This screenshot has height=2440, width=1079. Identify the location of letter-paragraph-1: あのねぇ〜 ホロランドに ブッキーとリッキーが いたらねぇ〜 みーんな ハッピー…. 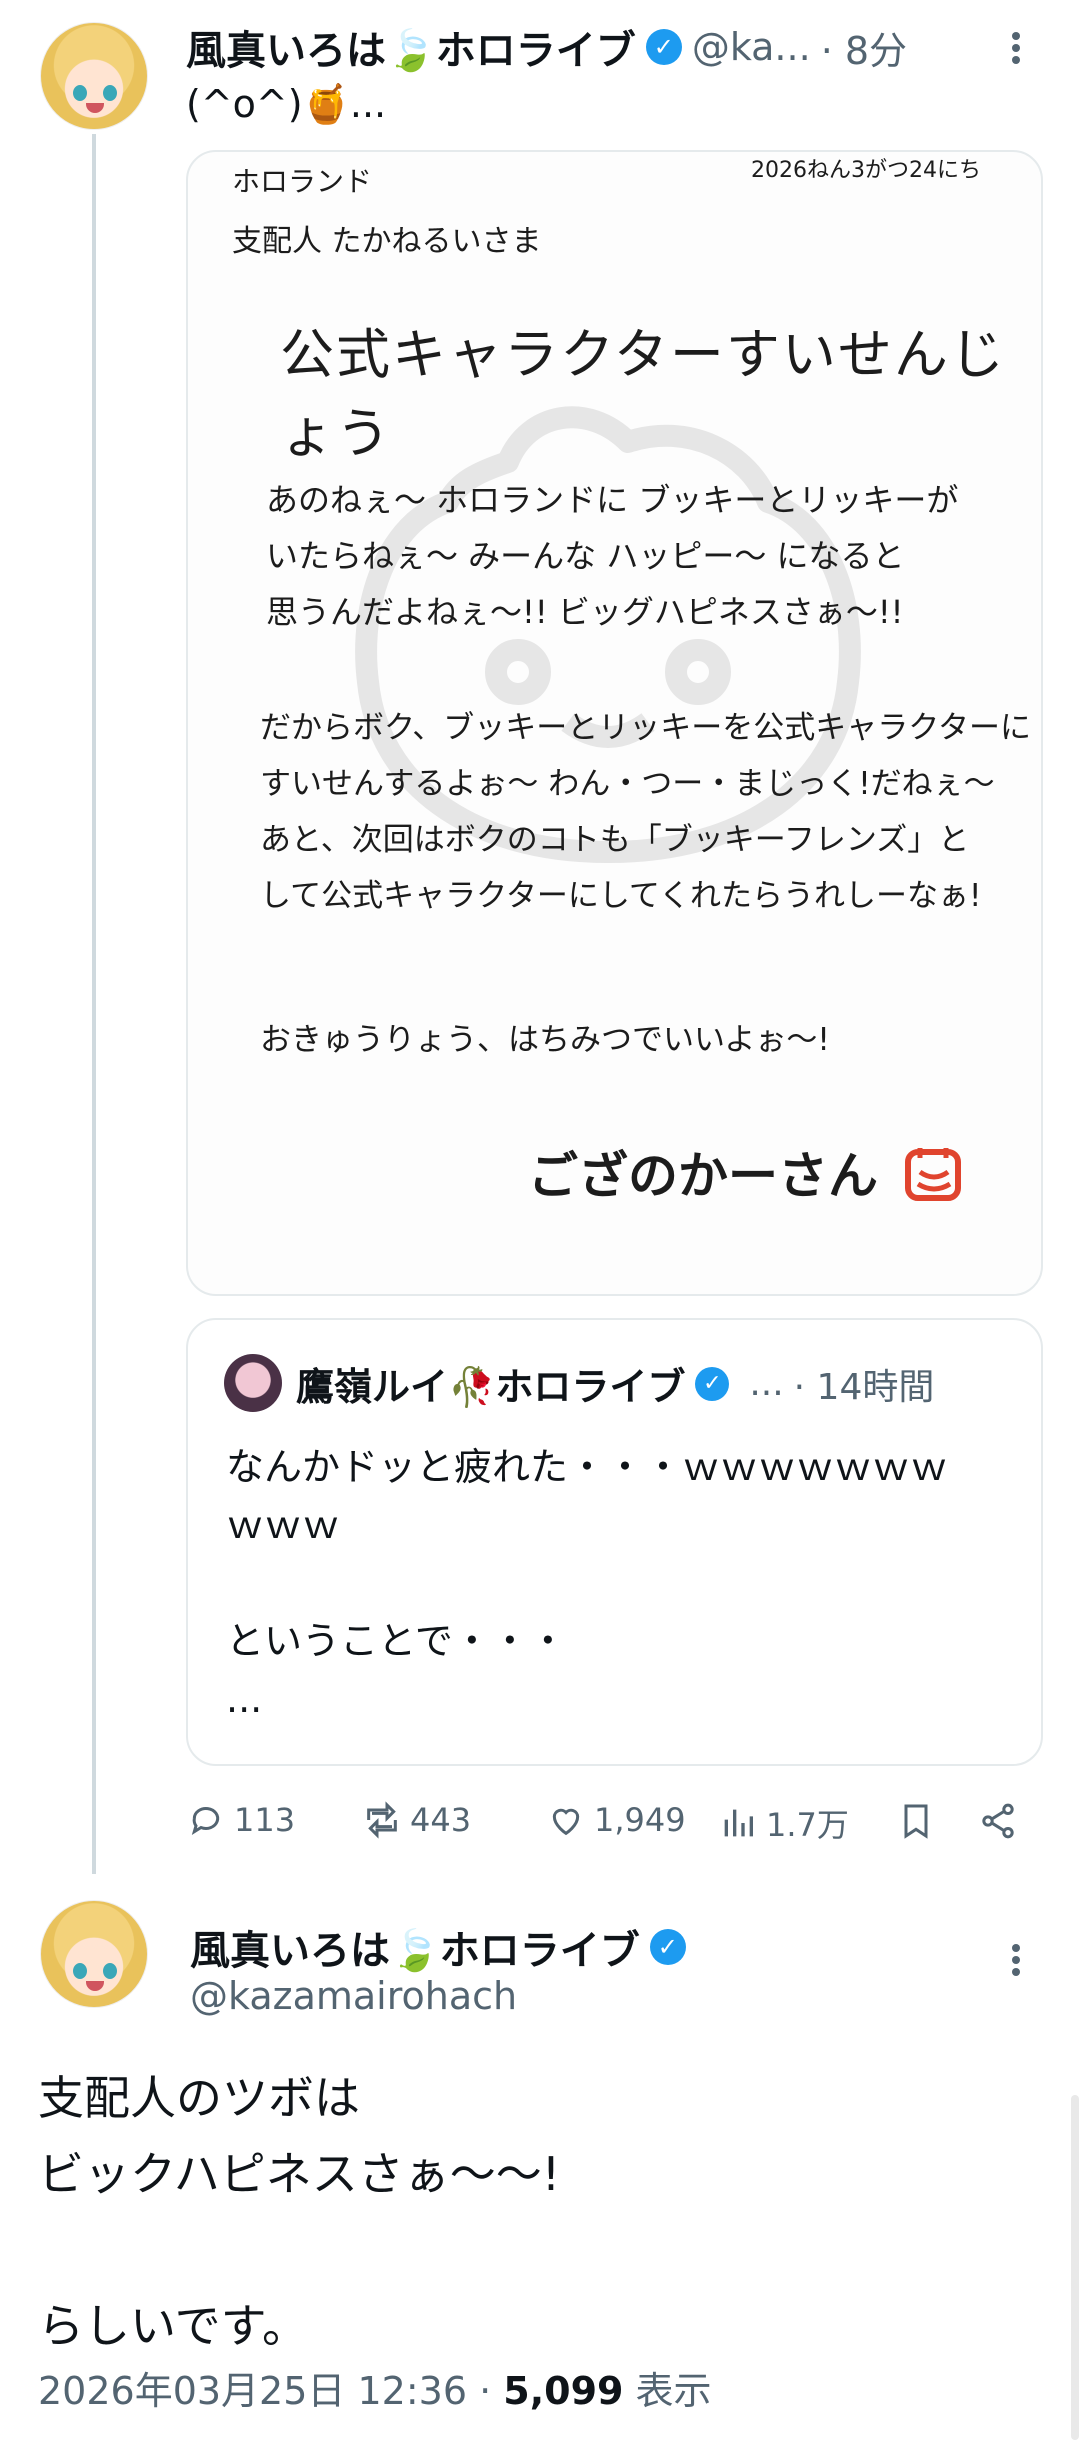
(612, 556).